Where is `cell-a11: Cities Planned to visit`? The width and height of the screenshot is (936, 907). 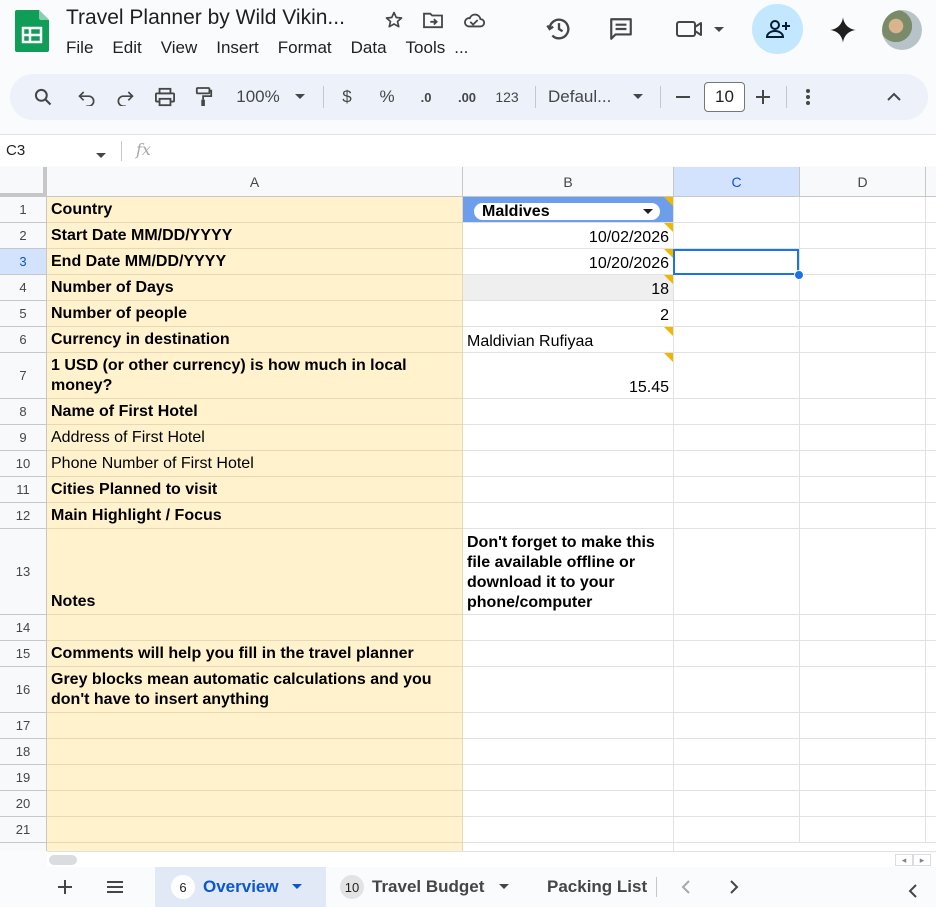 cell-a11: Cities Planned to visit is located at coordinates (255, 490).